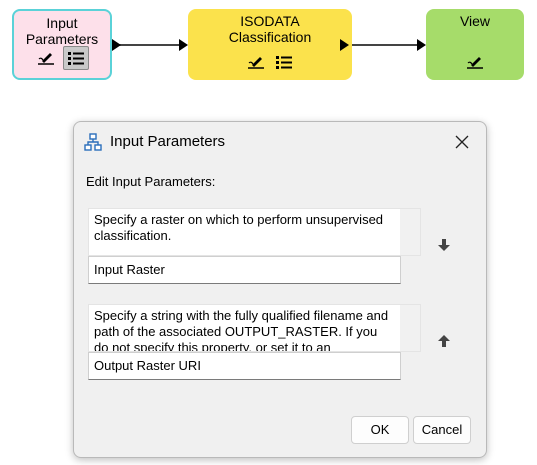 Image resolution: width=537 pixels, height=465 pixels. I want to click on node-title: Input Parameters, so click(62, 31).